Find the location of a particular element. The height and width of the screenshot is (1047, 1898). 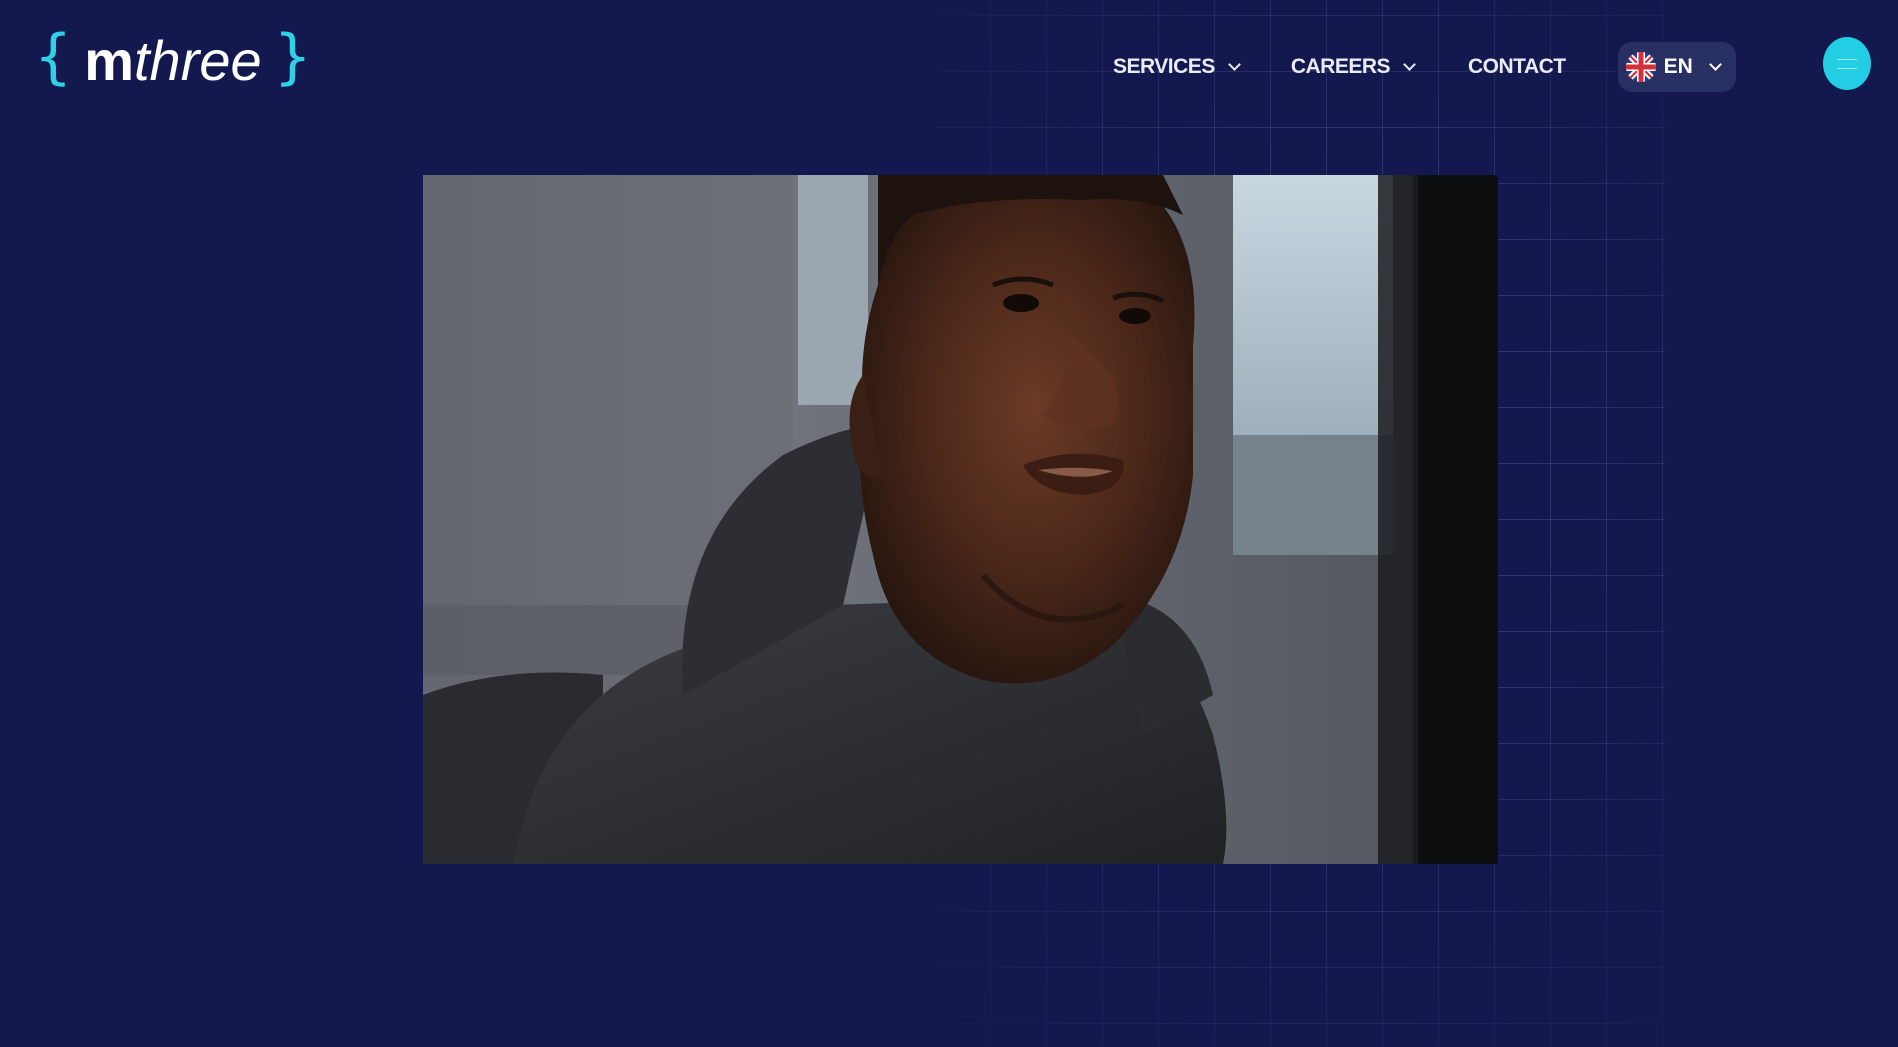

logo-close-brace: } is located at coordinates (292, 57).